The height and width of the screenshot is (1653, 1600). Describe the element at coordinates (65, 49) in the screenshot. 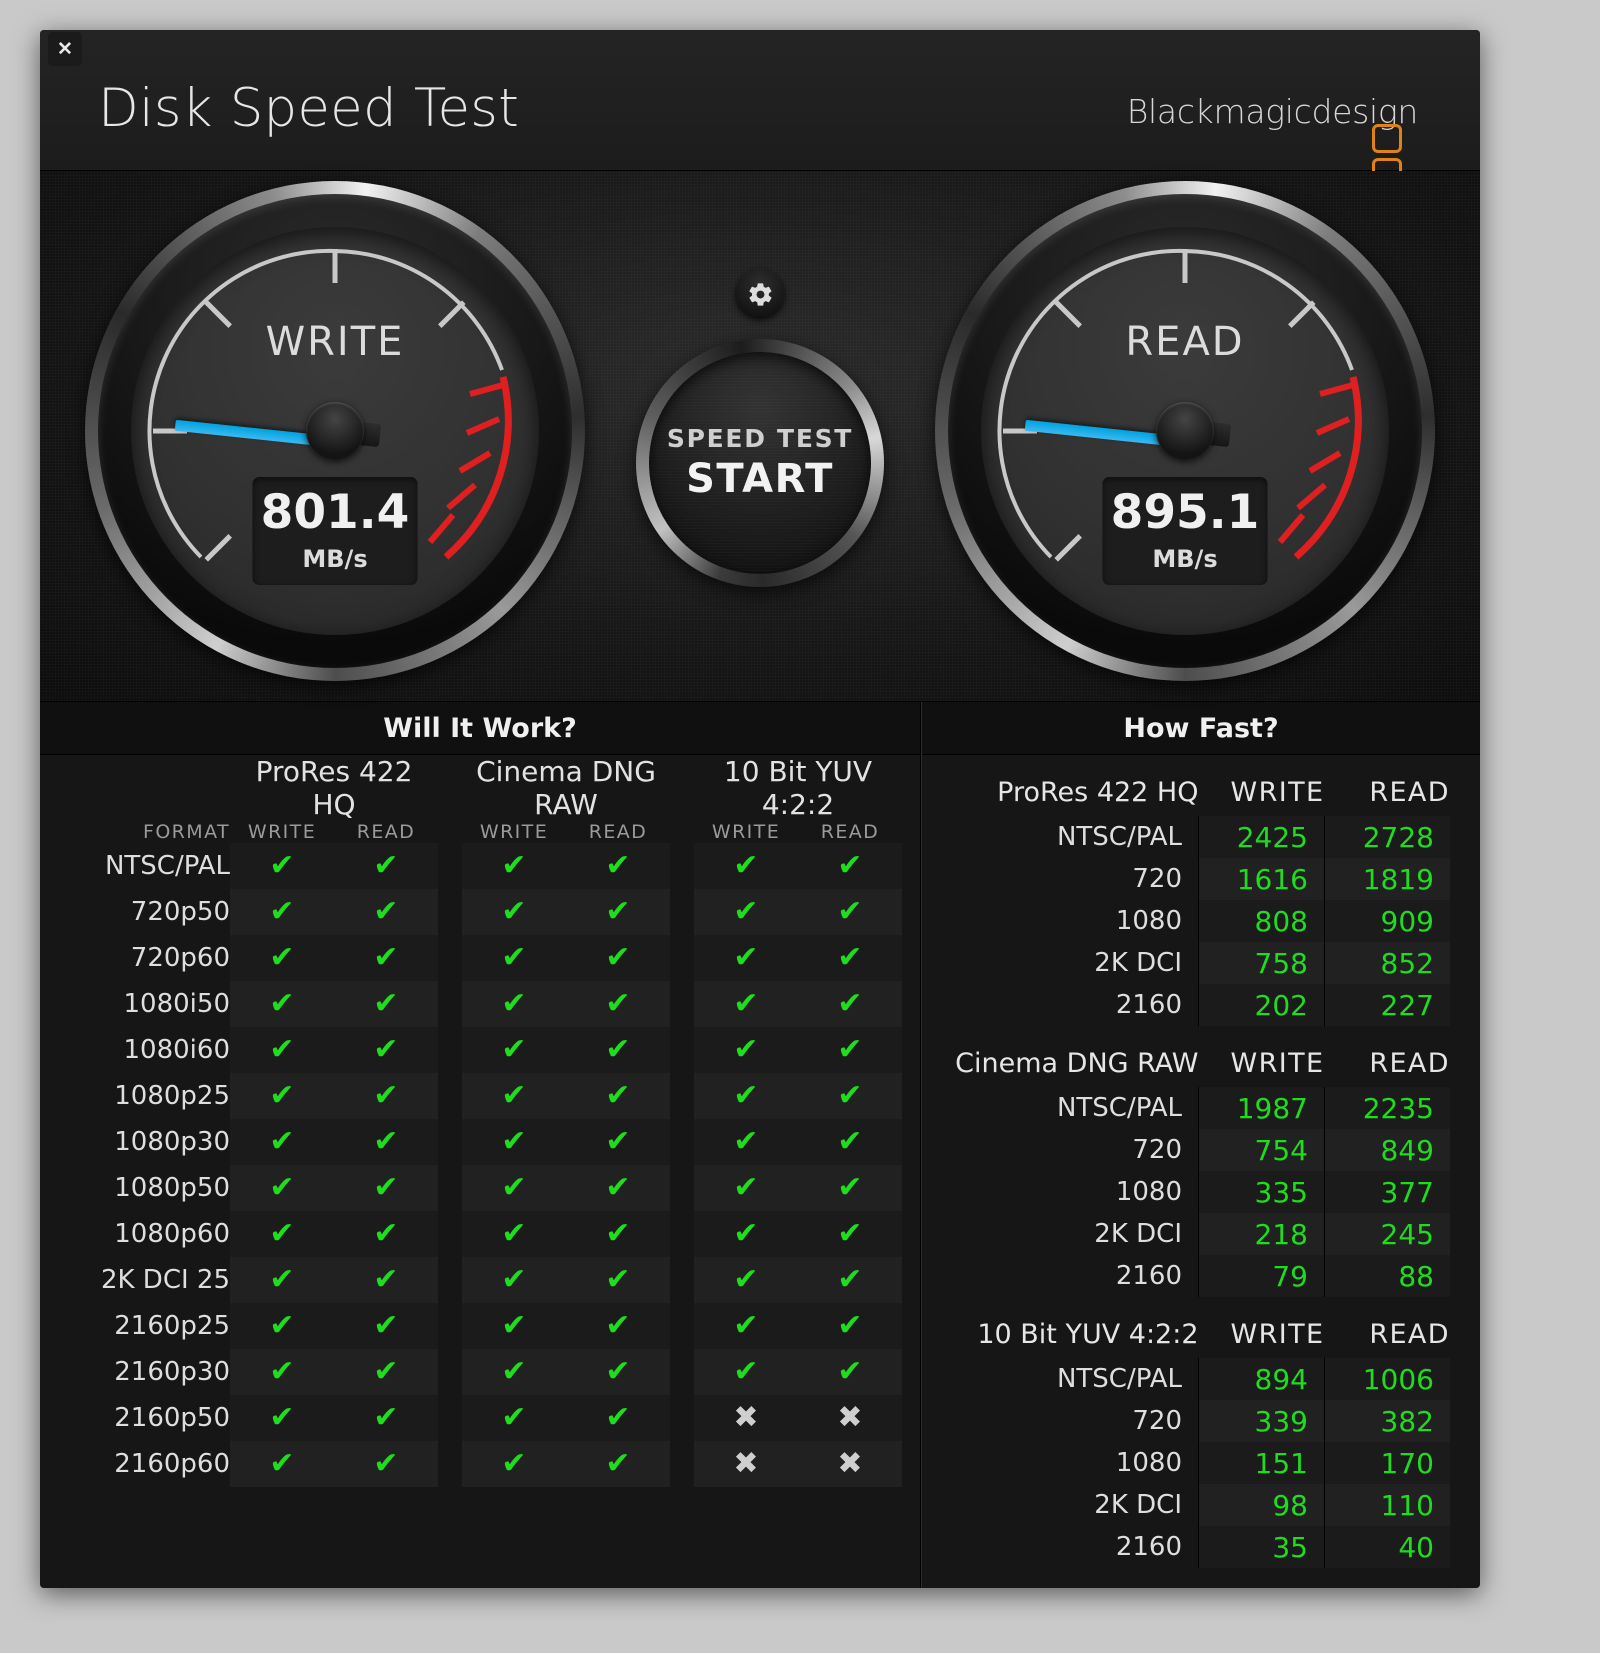

I see `close-window-button: ✕` at that location.